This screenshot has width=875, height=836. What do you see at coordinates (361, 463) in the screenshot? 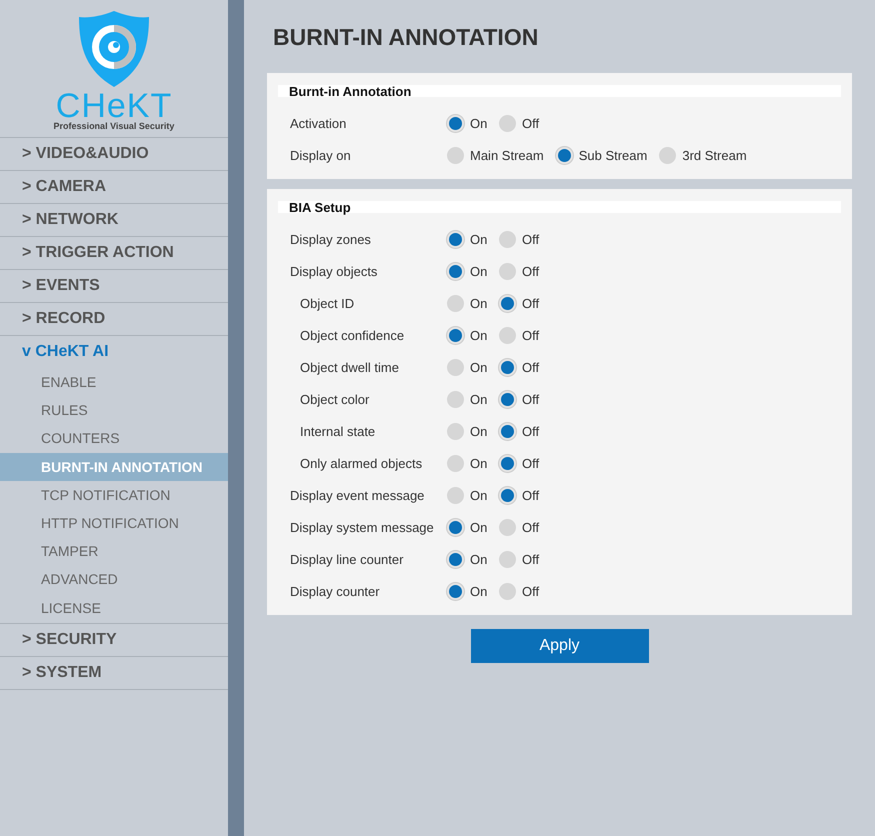
I see `setting-label: Only alarmed objects` at bounding box center [361, 463].